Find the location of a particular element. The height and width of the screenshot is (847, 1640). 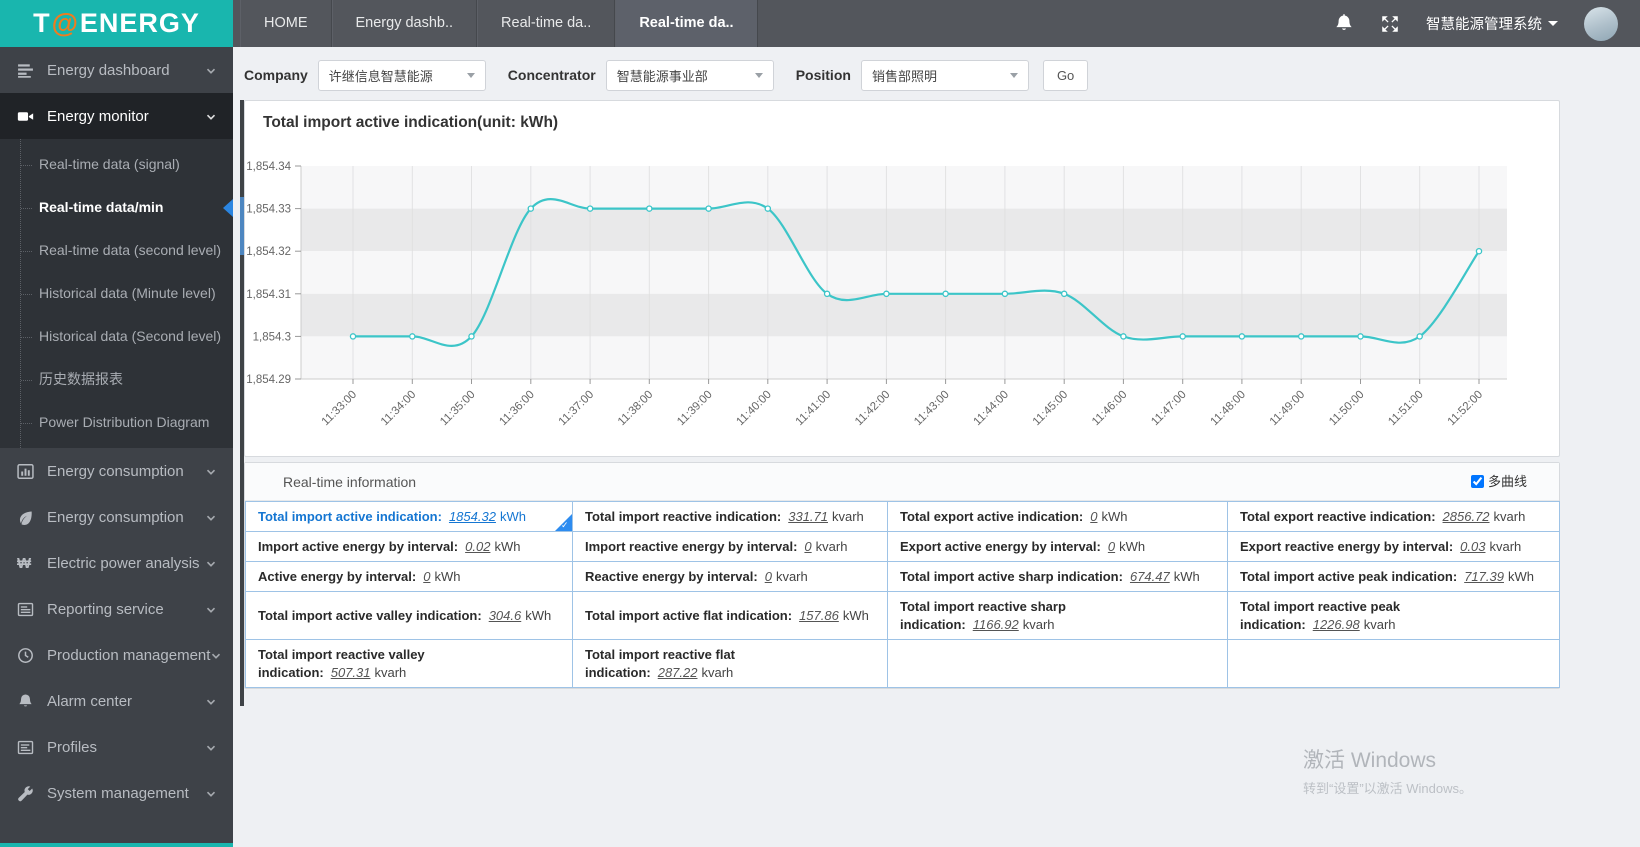

metric-label: Total import active sharp indication: is located at coordinates (1011, 576).